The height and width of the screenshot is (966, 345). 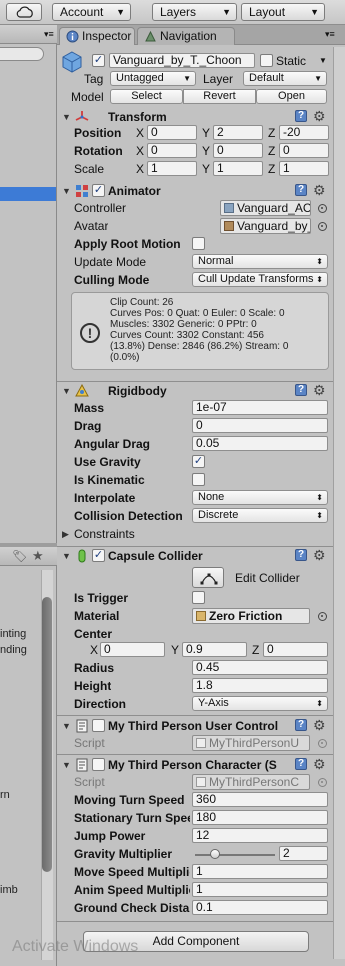 I want to click on move-speed-multiplier-field: 1, so click(x=260, y=871).